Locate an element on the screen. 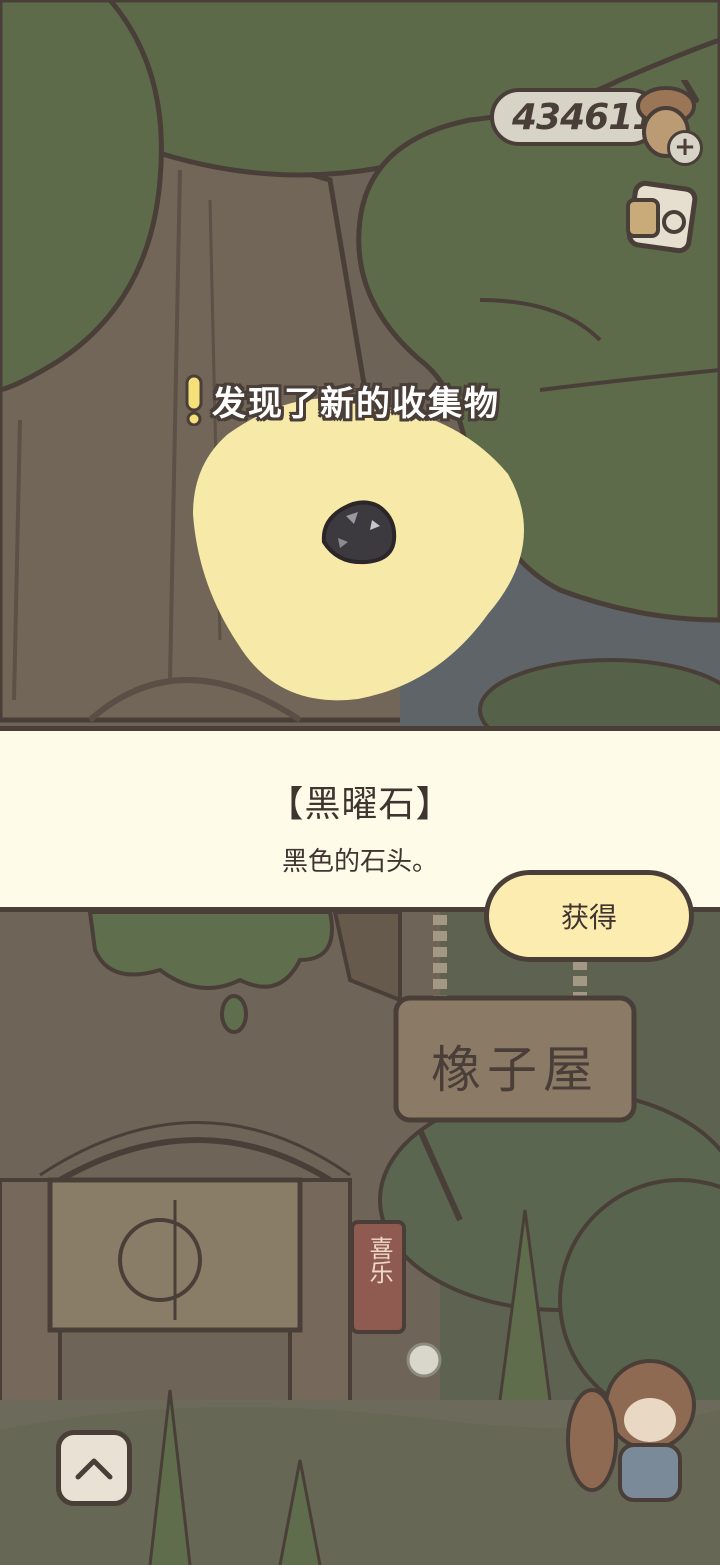 The width and height of the screenshot is (720, 1565). chevron-up-icon is located at coordinates (94, 1469).